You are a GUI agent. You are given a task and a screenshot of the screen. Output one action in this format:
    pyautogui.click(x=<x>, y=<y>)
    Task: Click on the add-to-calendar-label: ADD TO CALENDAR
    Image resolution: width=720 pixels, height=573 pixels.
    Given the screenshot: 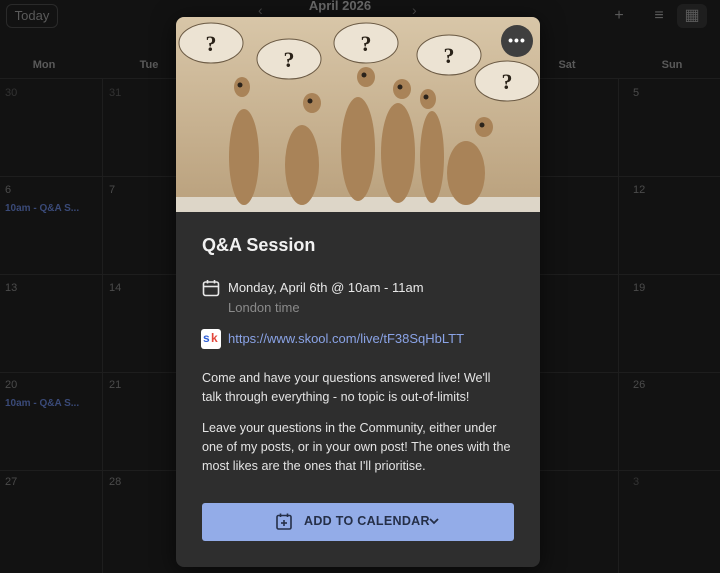 What is the action you would take?
    pyautogui.click(x=367, y=521)
    